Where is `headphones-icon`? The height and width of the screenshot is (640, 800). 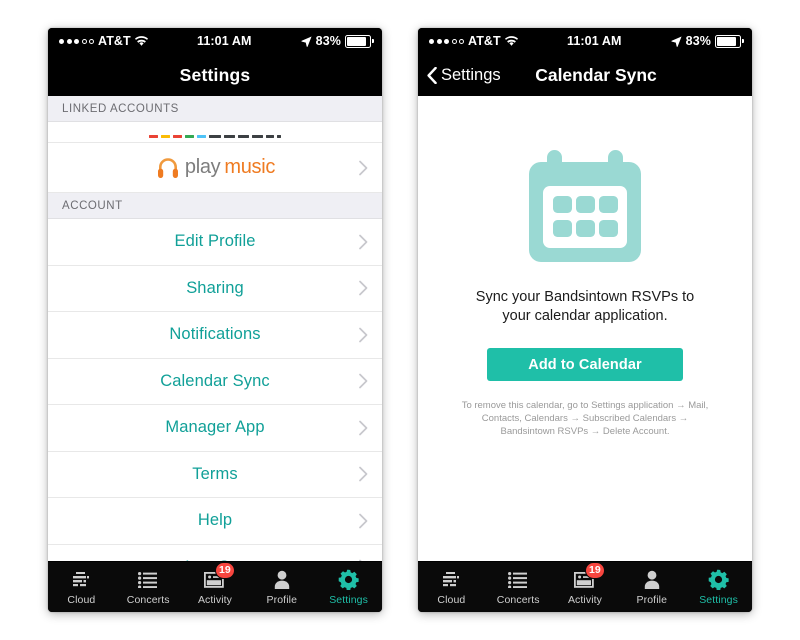 headphones-icon is located at coordinates (167, 167).